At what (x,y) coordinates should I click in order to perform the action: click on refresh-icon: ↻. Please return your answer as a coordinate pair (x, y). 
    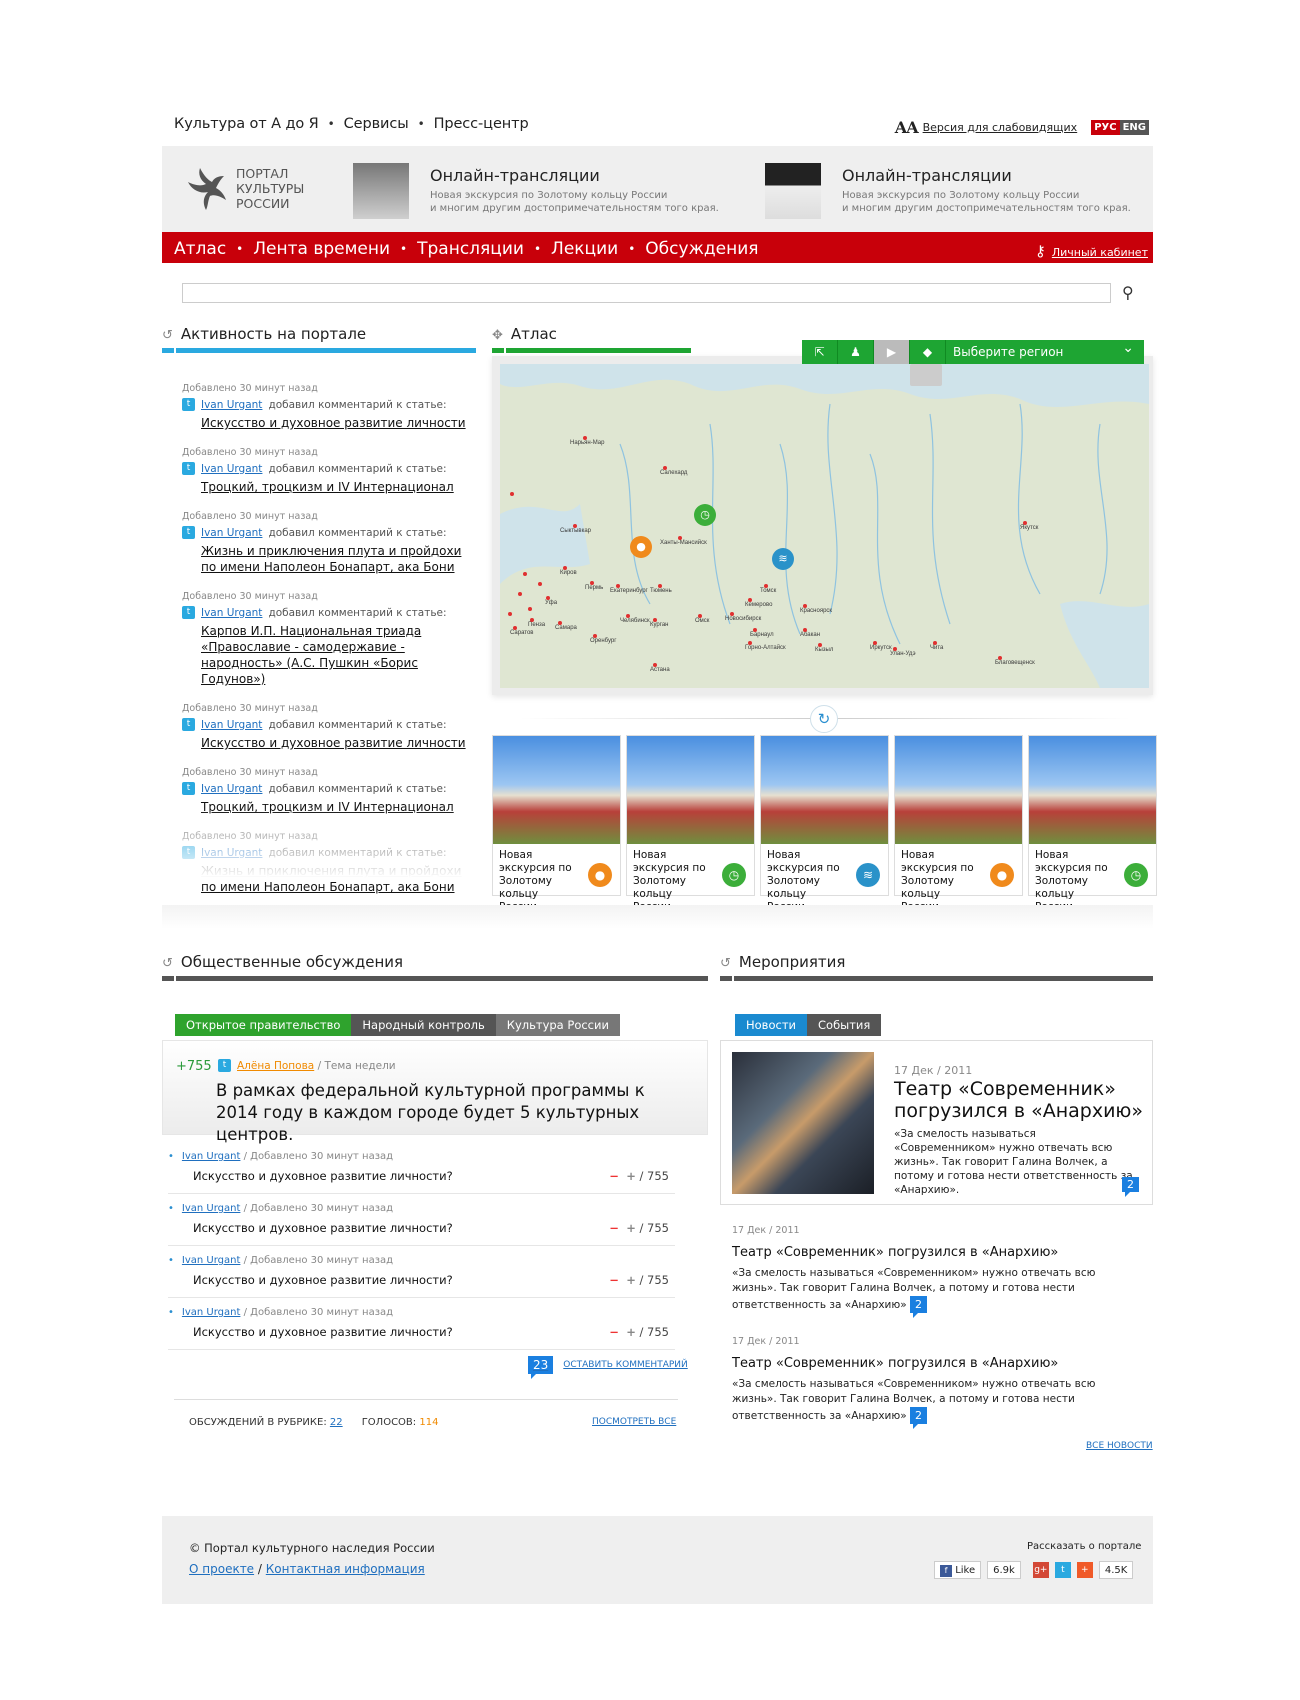
    Looking at the image, I should click on (824, 719).